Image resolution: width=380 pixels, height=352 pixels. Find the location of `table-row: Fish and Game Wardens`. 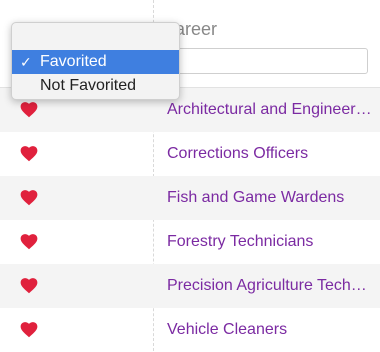

table-row: Fish and Game Wardens is located at coordinates (190, 198).